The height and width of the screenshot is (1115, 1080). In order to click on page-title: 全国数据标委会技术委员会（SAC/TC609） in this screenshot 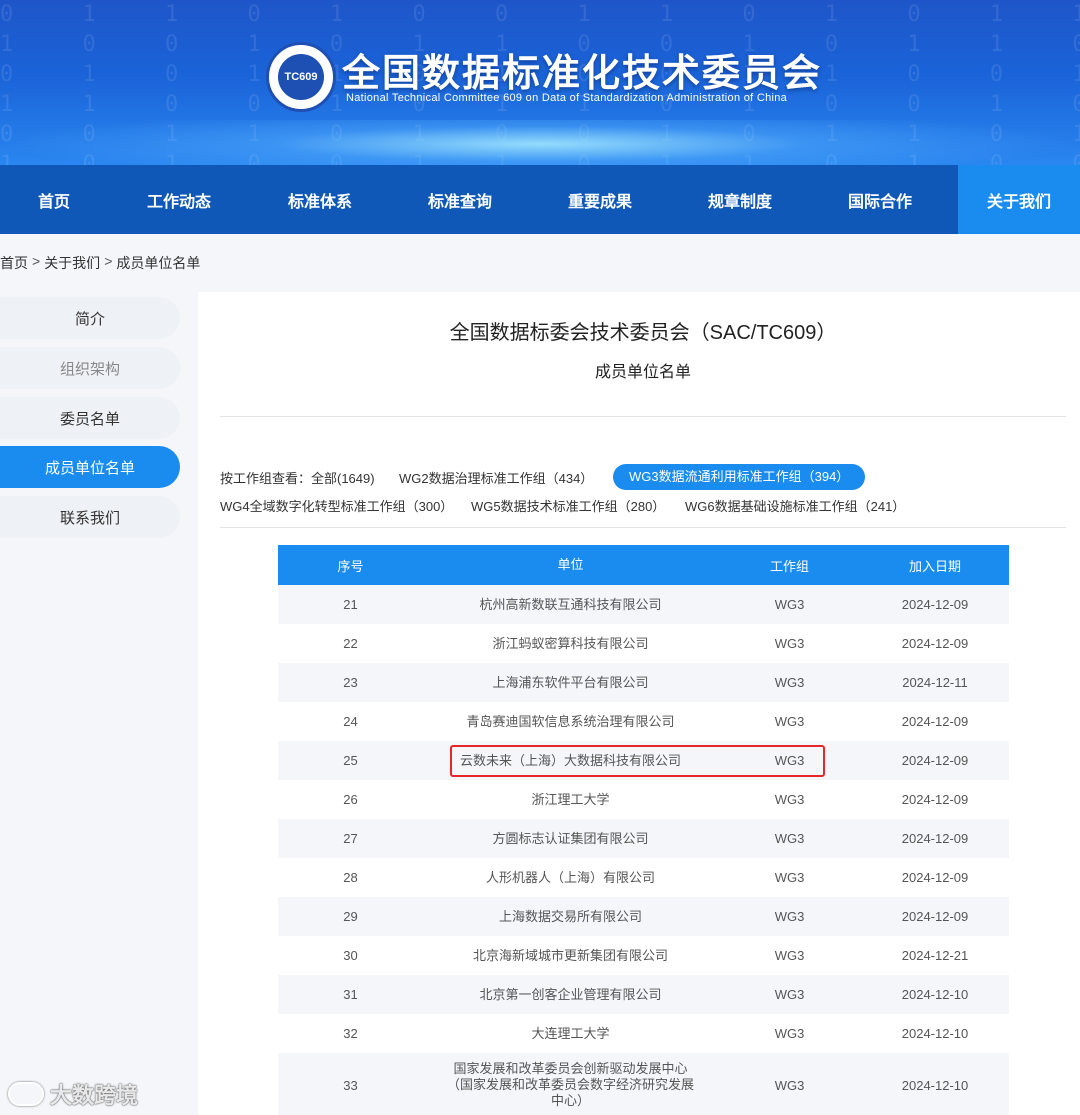, I will do `click(643, 333)`.